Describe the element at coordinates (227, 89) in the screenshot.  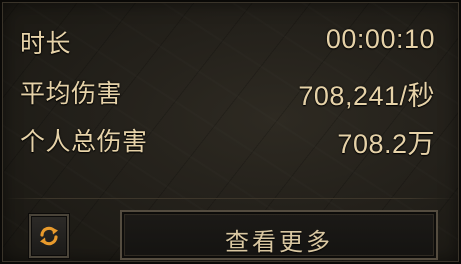
I see `stat-row-average-damage: 平均伤害 708,241/秒` at that location.